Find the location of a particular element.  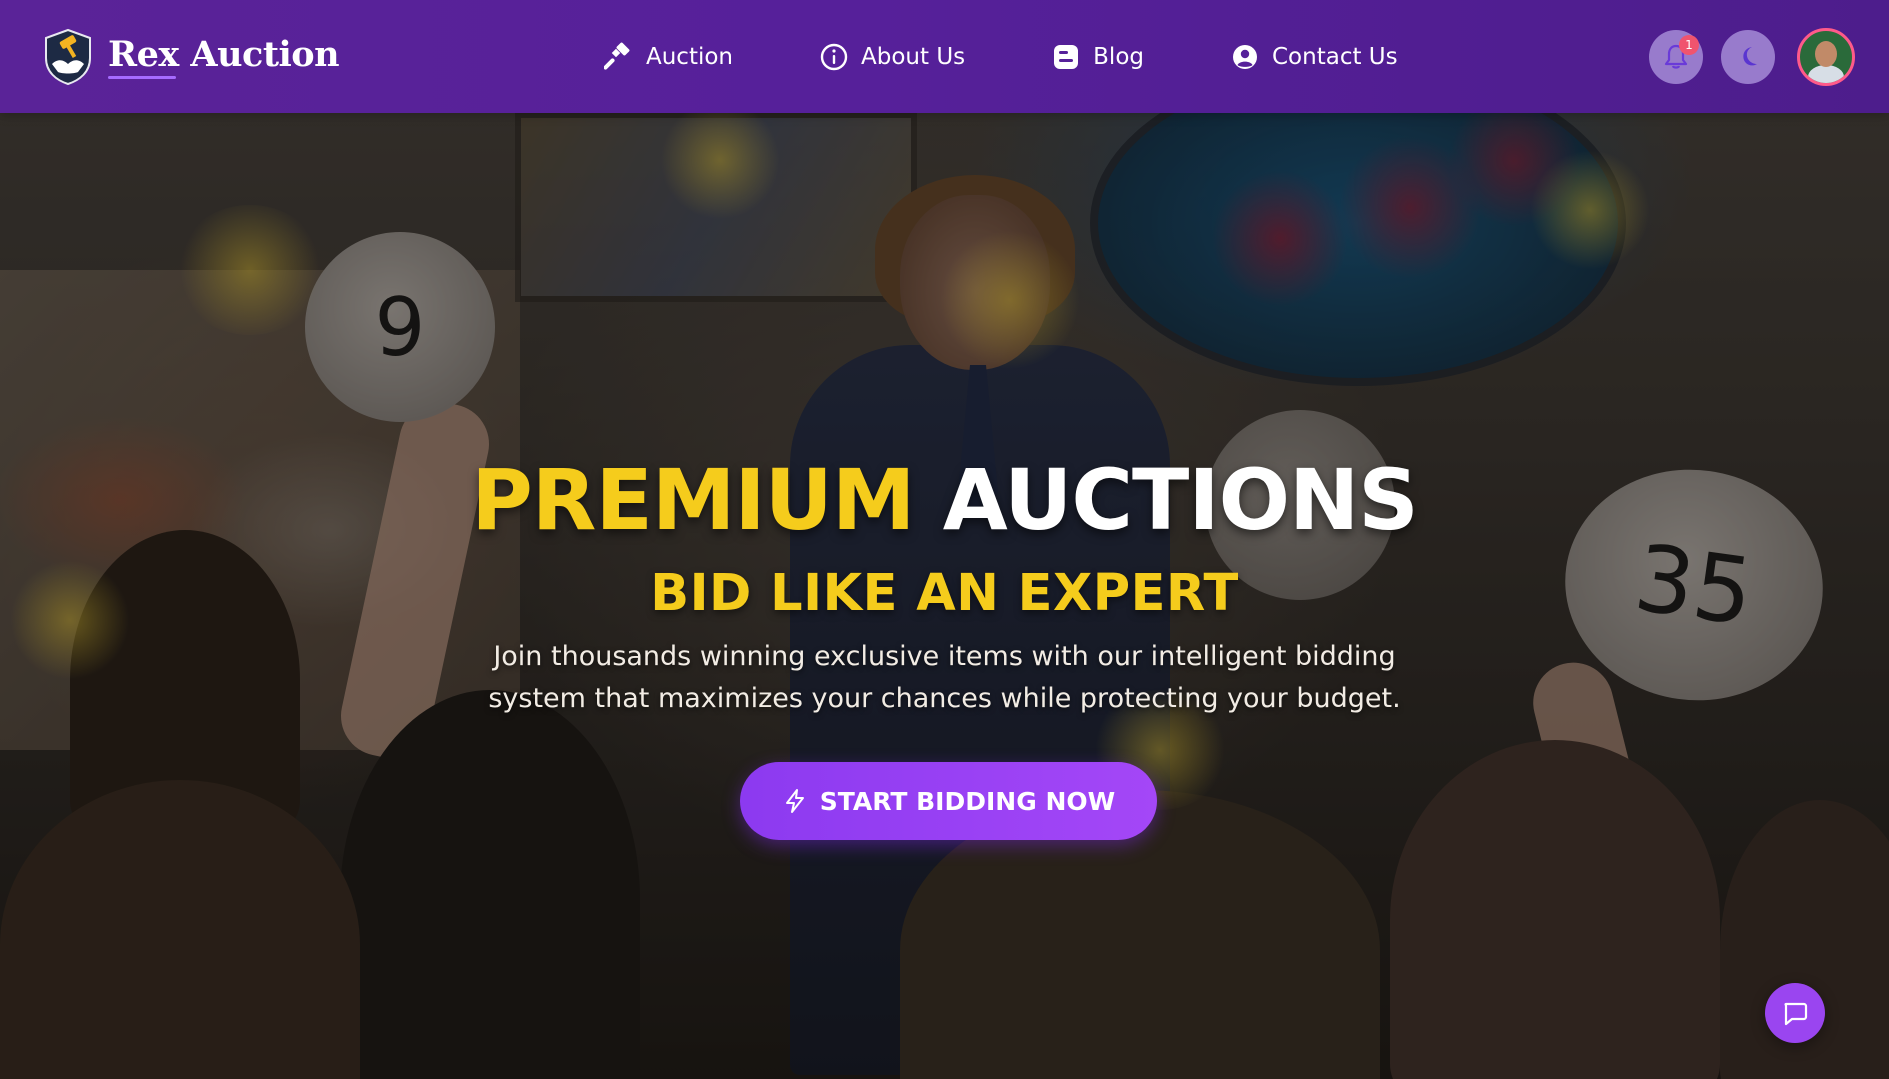

user-avatar is located at coordinates (1826, 57).